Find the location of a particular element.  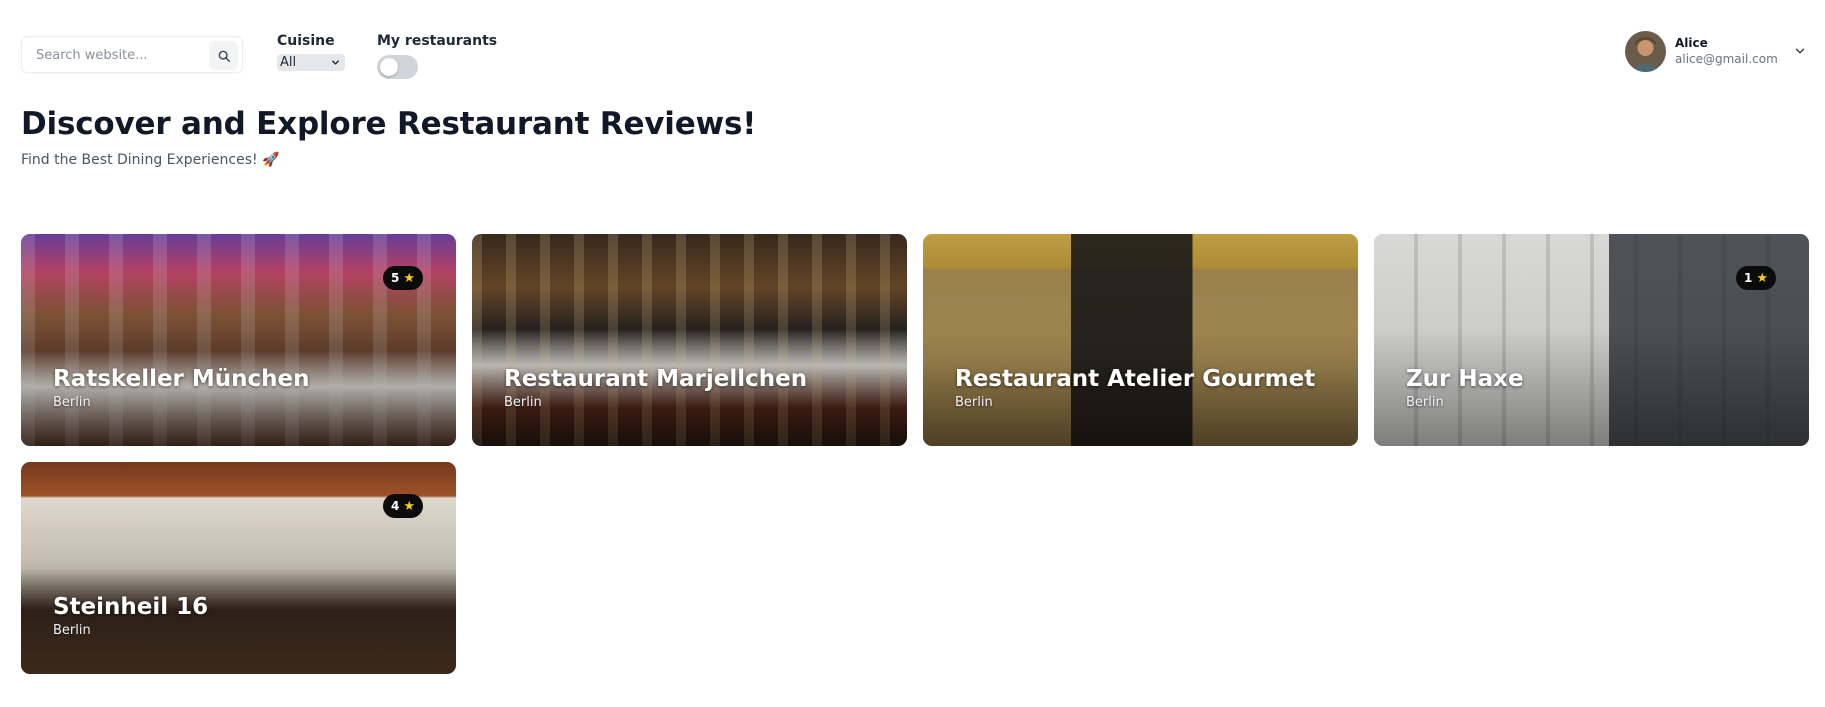

my-restaurants-filter: My restaurants is located at coordinates (437, 55).